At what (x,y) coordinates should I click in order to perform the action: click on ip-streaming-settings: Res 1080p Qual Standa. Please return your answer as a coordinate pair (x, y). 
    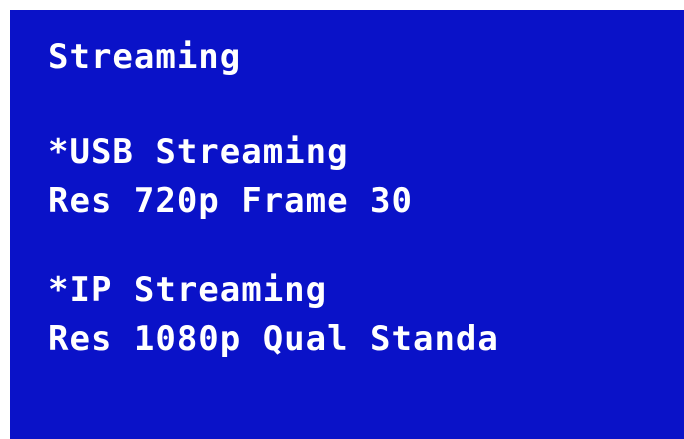
    Looking at the image, I should click on (273, 339).